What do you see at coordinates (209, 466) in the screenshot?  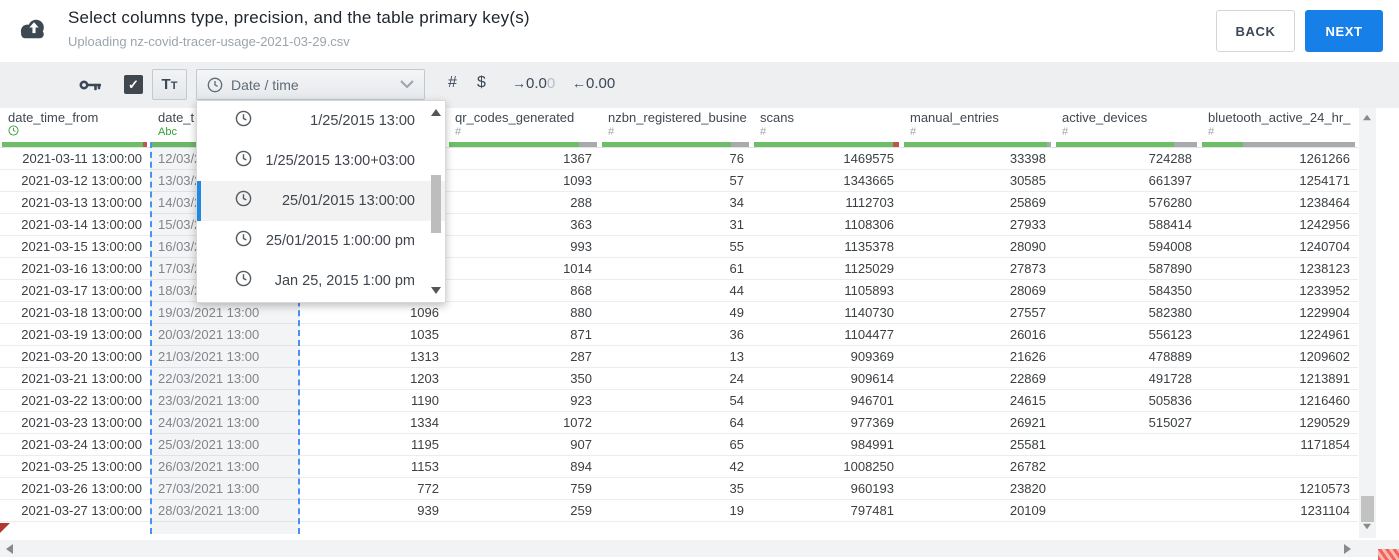 I see `table-cell: 26/03/2021 13:00` at bounding box center [209, 466].